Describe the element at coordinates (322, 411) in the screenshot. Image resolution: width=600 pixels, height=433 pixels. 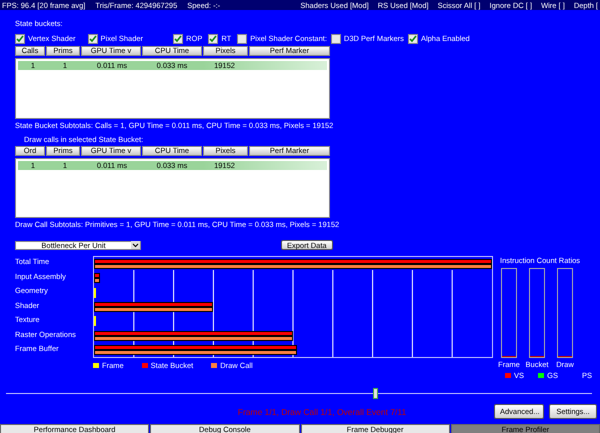
I see `event-status: Frame 1/1, Draw Call 1/1, Overall Event 7/11` at that location.